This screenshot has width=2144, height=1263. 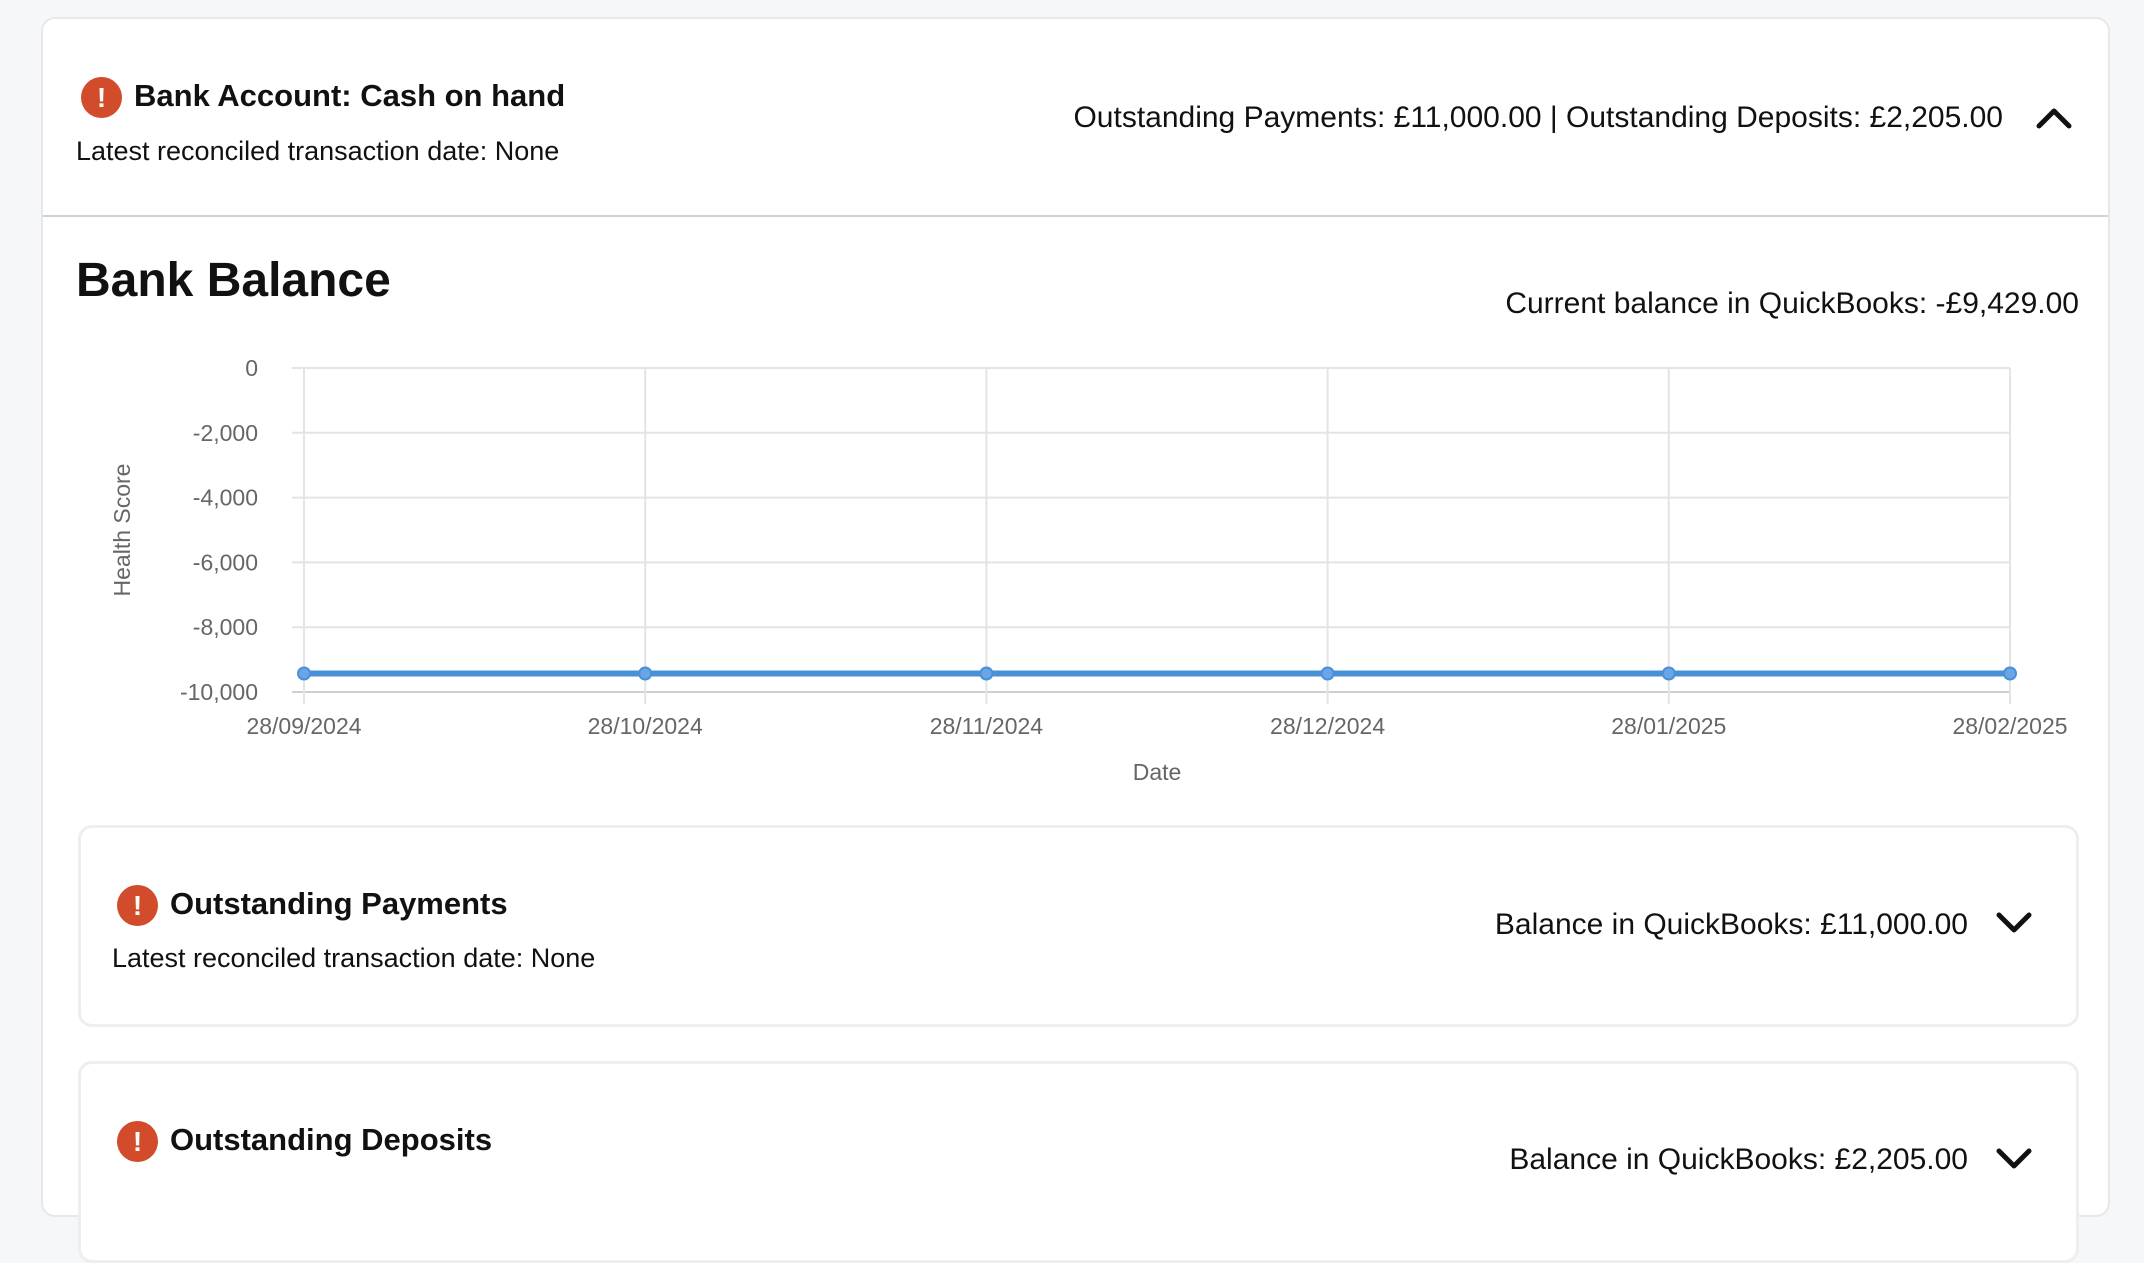 What do you see at coordinates (219, 692) in the screenshot?
I see `y-tick-label: -10,000` at bounding box center [219, 692].